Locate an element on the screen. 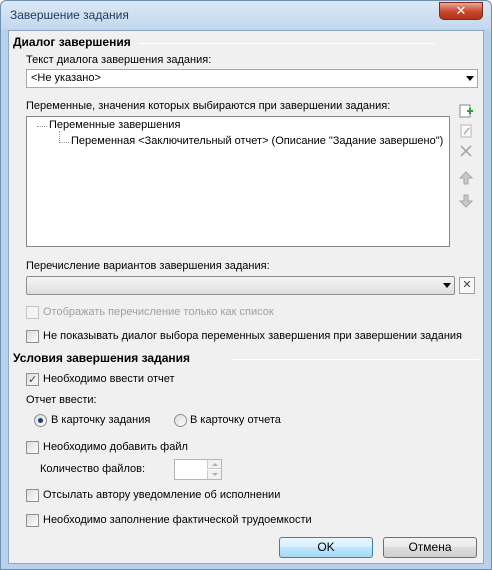 This screenshot has width=492, height=570. delete-variable-button is located at coordinates (466, 151).